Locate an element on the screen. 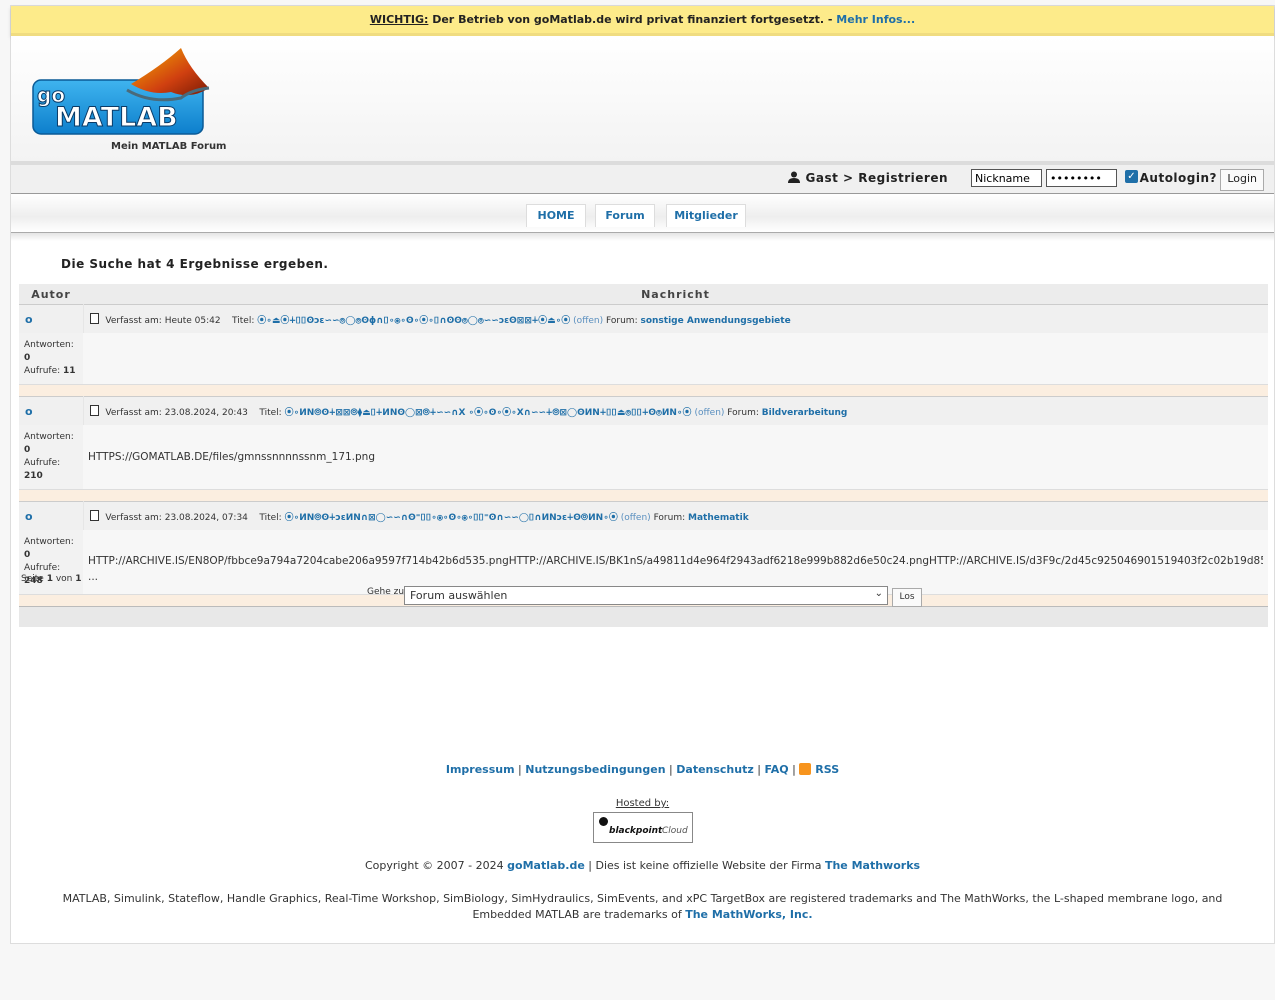 The image size is (1275, 1000). goto-label: Gehe zu: is located at coordinates (387, 592).